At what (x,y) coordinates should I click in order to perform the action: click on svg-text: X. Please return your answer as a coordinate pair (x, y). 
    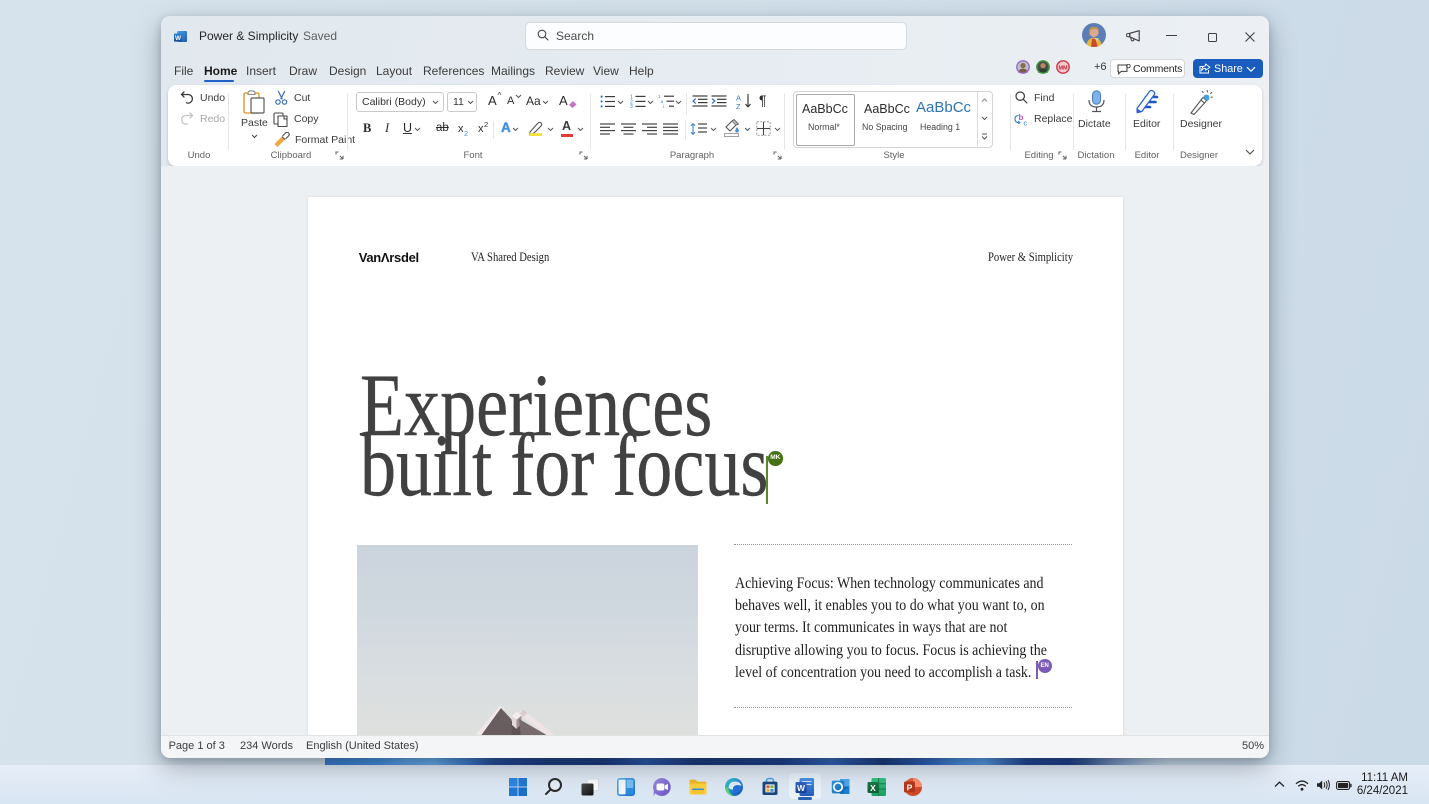
    Looking at the image, I should click on (873, 788).